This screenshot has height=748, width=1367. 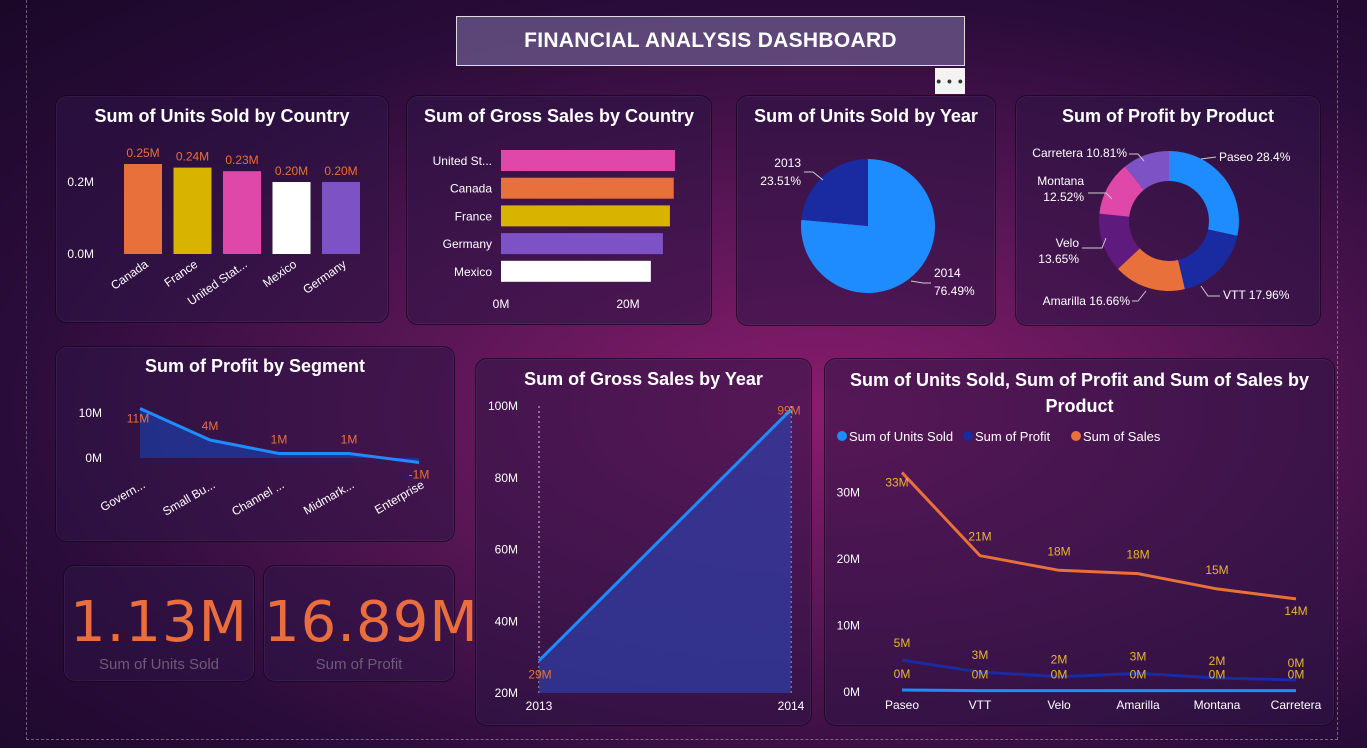 I want to click on x-tick: 0M, so click(x=501, y=304).